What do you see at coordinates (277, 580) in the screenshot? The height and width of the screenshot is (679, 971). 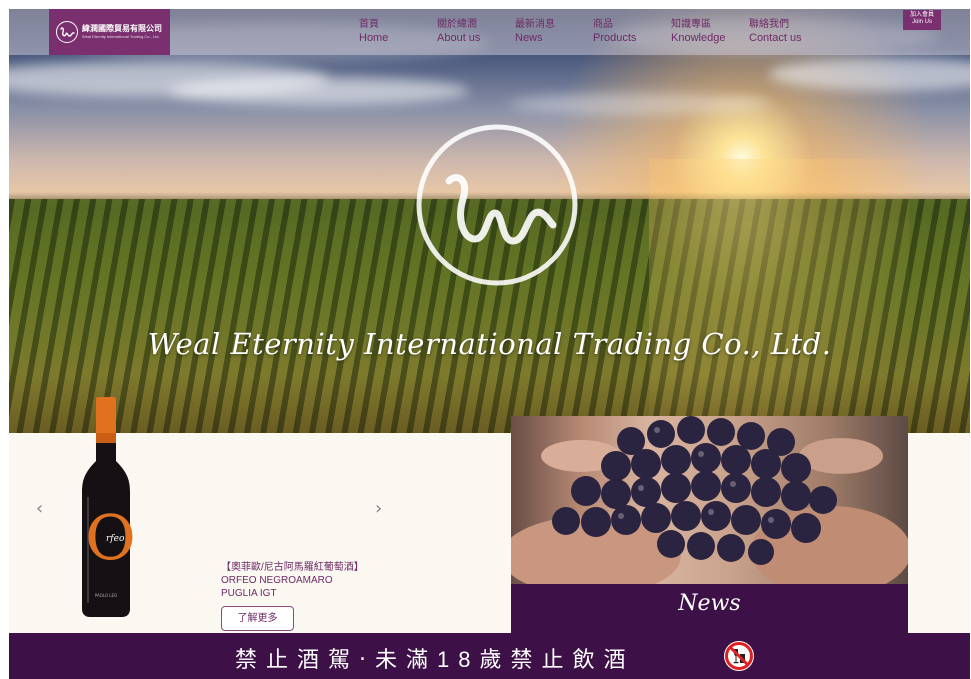 I see `product-name-line1: ORFEO NEGROAMARO` at bounding box center [277, 580].